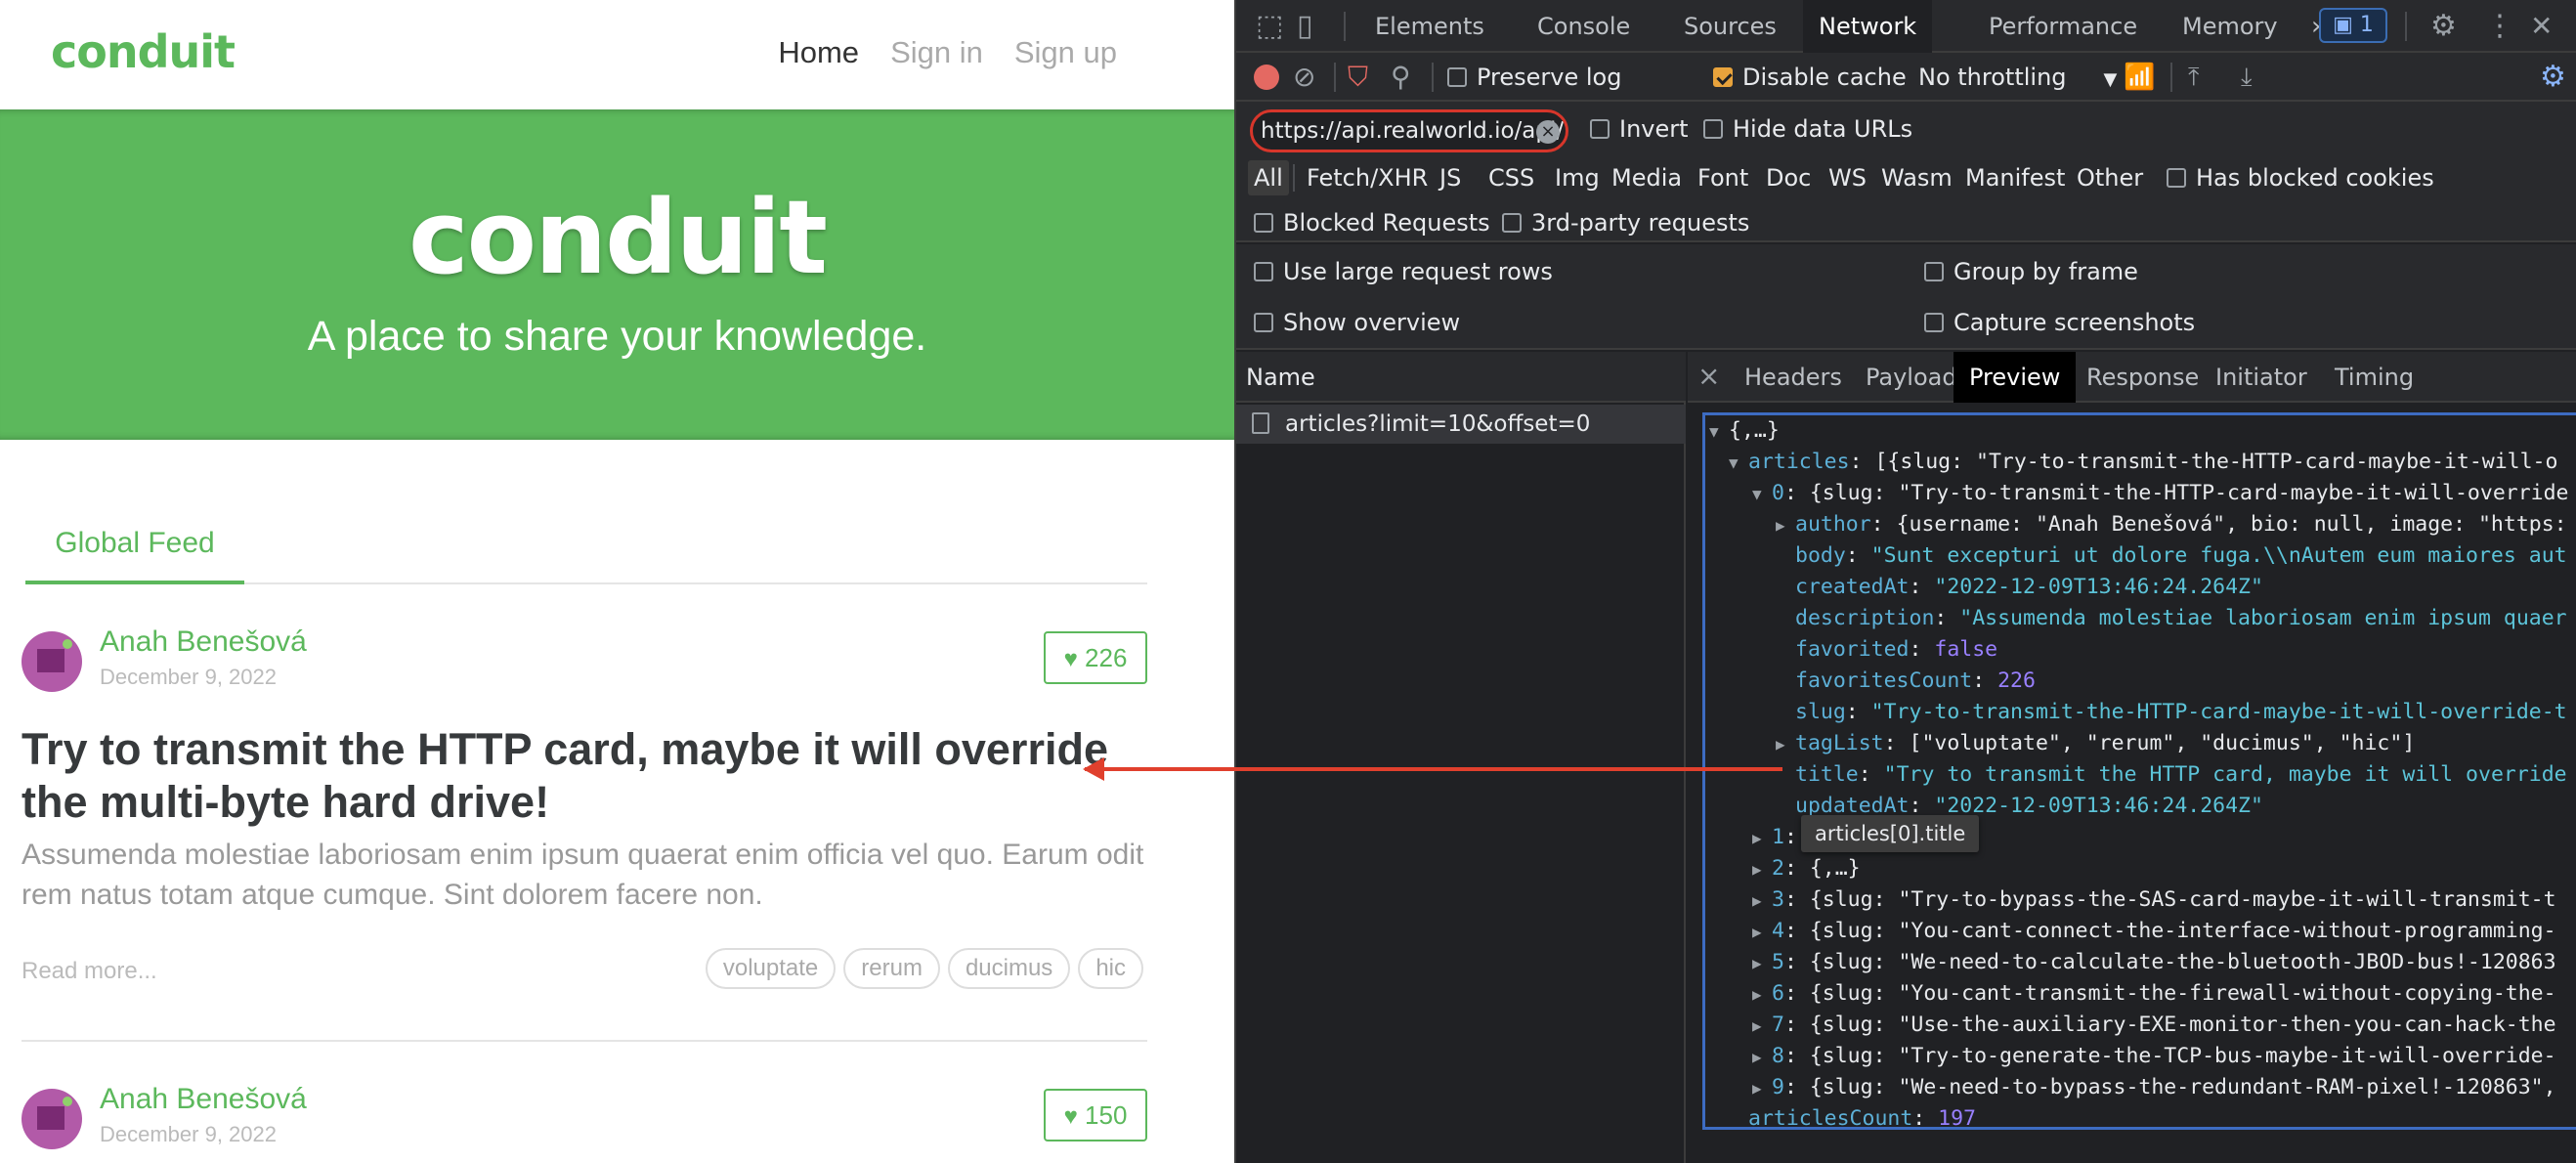 Image resolution: width=2576 pixels, height=1163 pixels. I want to click on tab-headers: Headers, so click(1794, 377).